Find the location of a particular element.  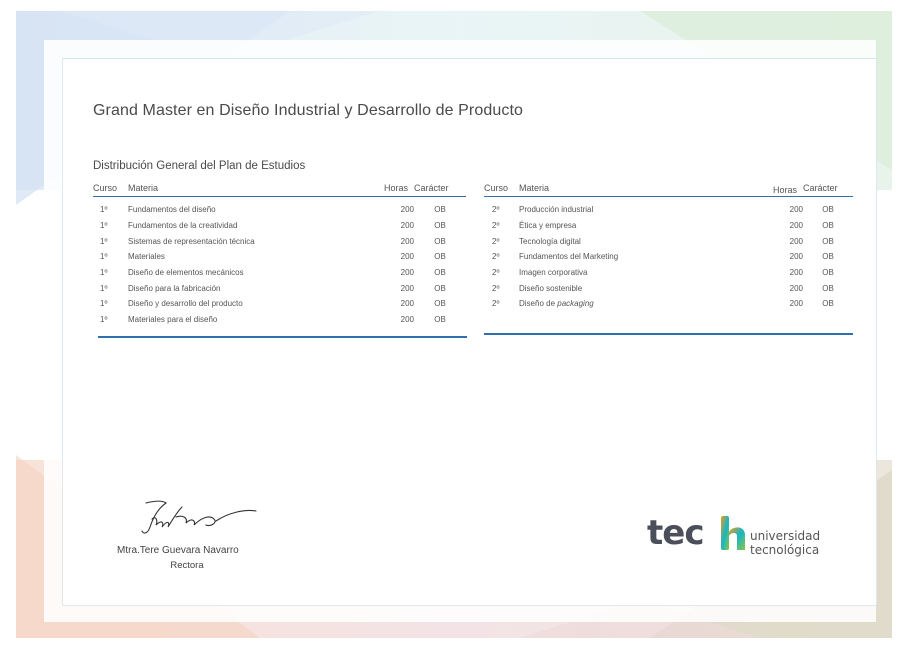

row-materia: Materiales para el diseño is located at coordinates (173, 320).